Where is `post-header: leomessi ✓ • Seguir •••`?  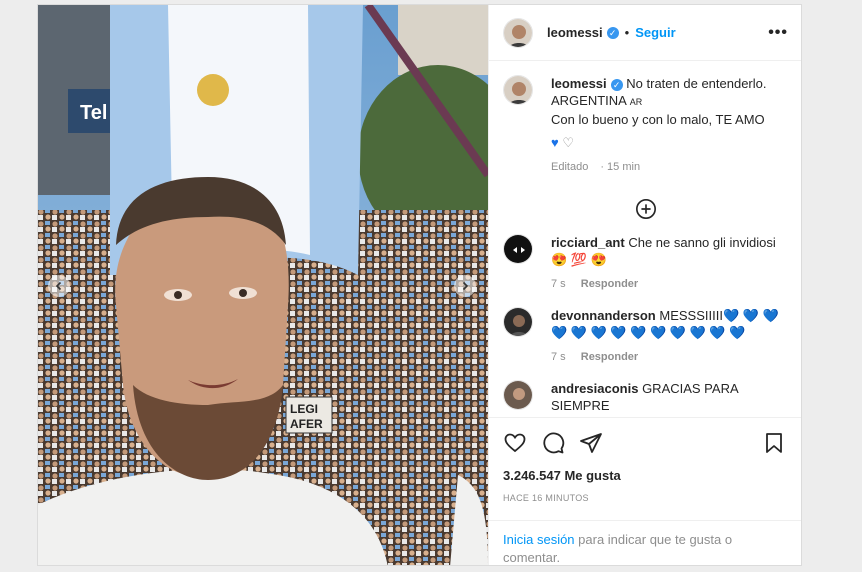
post-header: leomessi ✓ • Seguir ••• is located at coordinates (645, 33).